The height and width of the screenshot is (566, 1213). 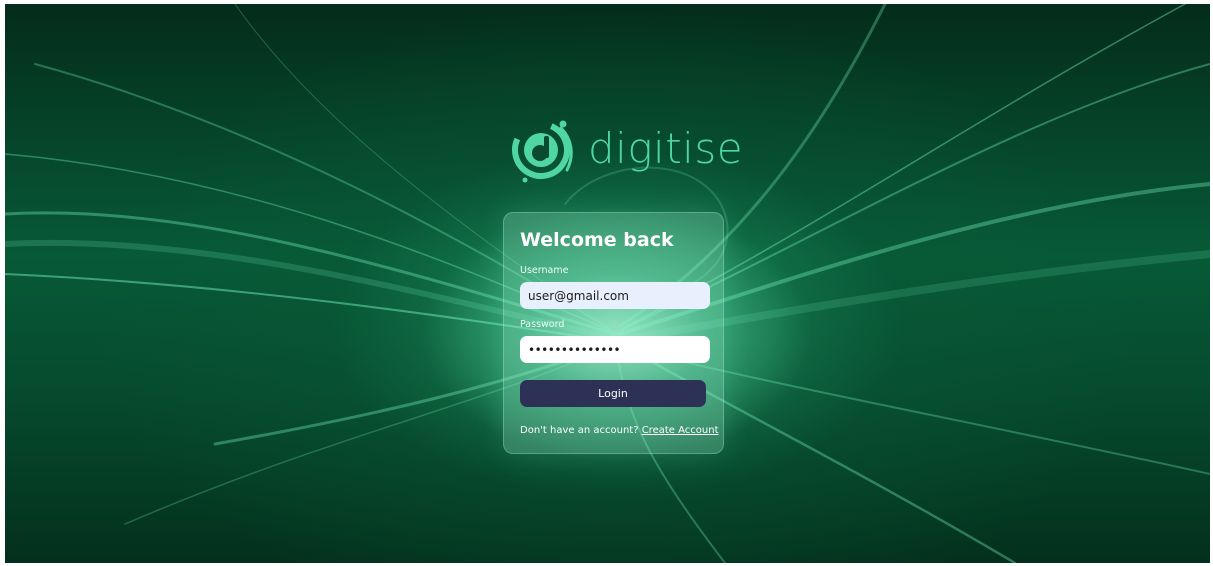 What do you see at coordinates (542, 151) in the screenshot?
I see `digitise-logo-icon` at bounding box center [542, 151].